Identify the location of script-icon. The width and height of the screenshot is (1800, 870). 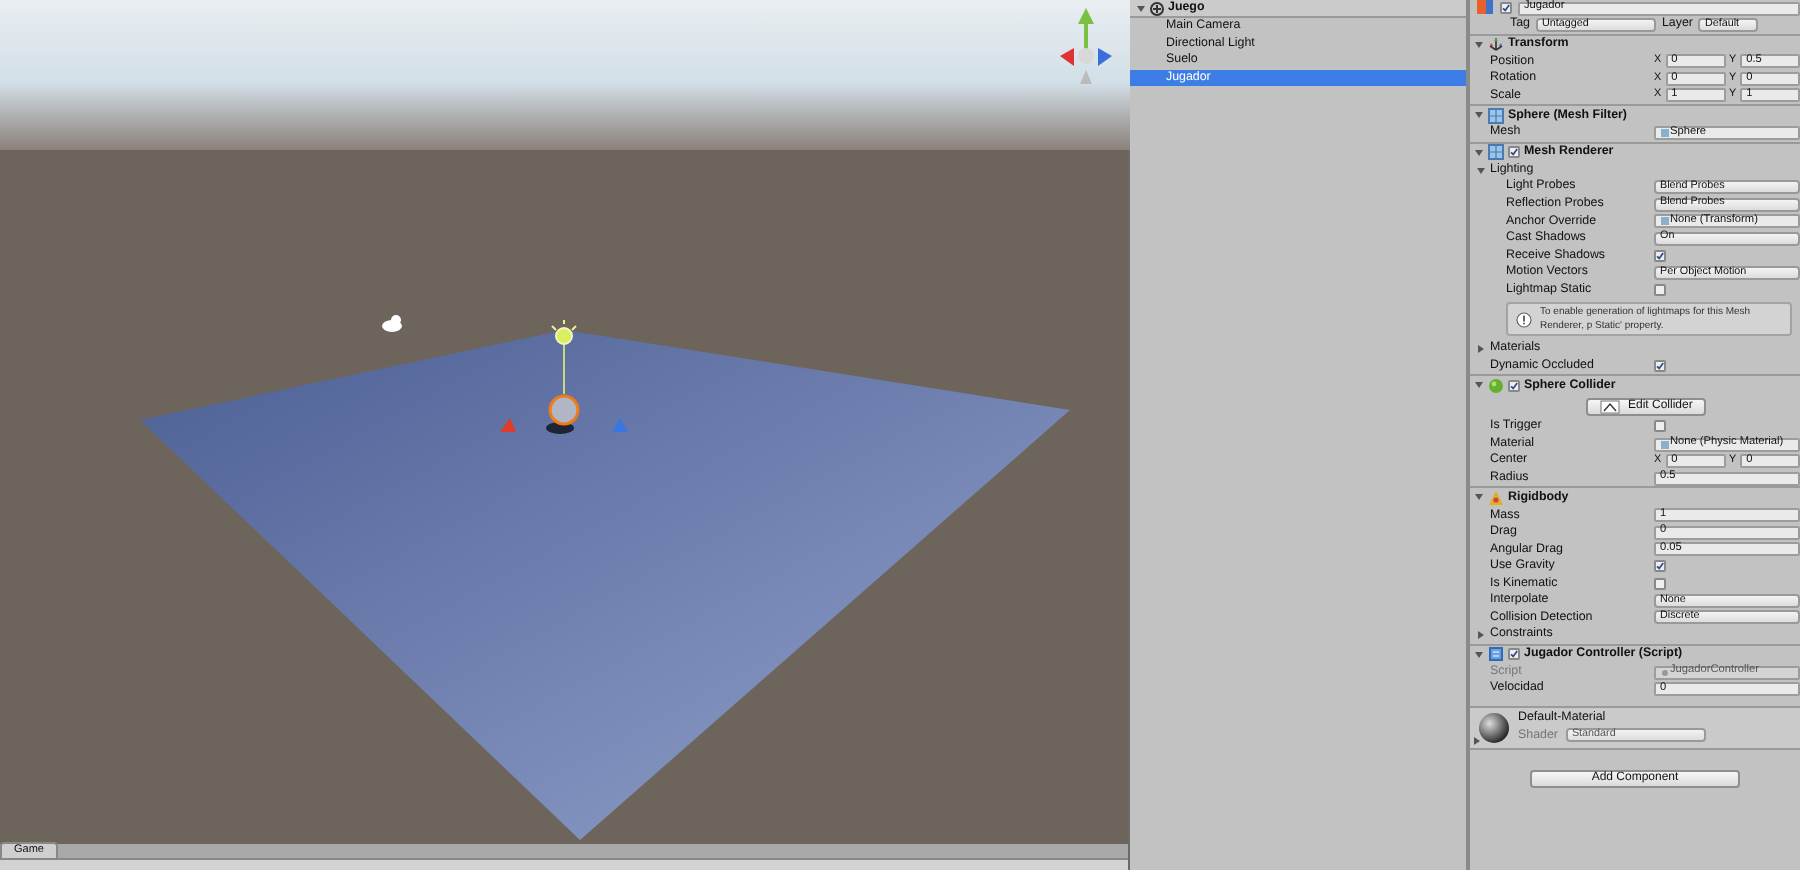
(1496, 654).